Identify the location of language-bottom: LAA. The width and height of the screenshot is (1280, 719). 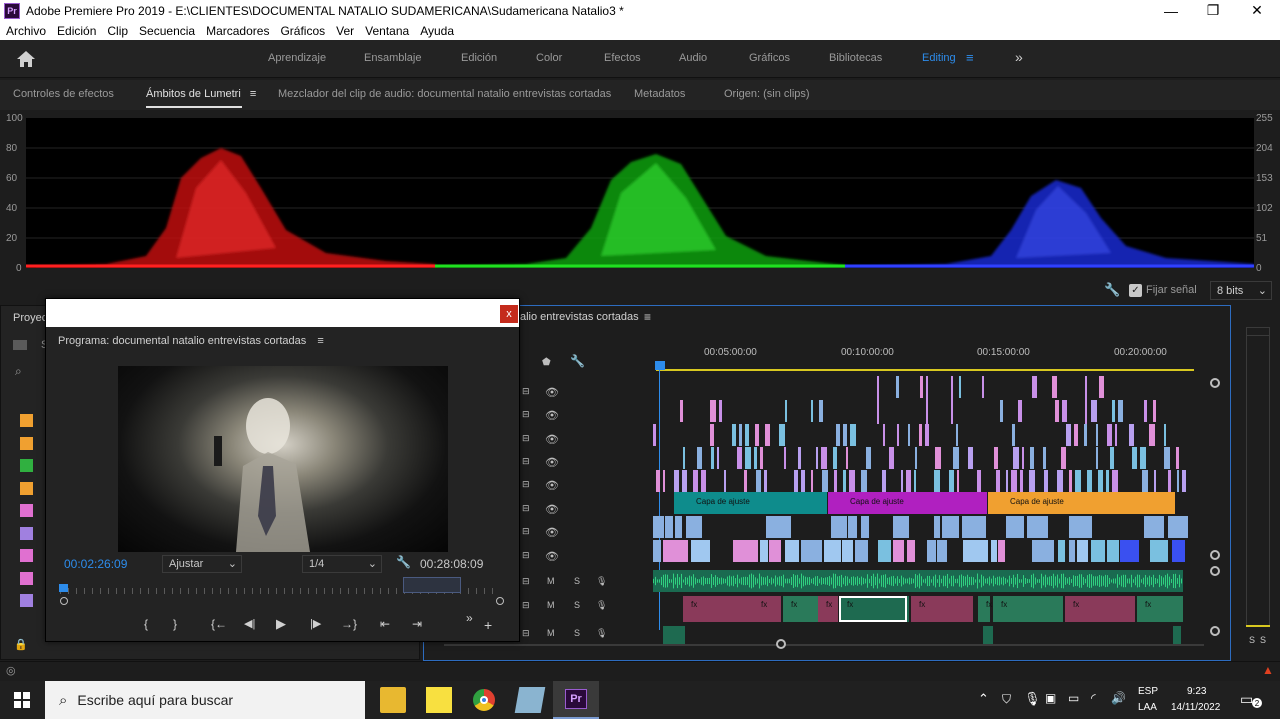
(1147, 707).